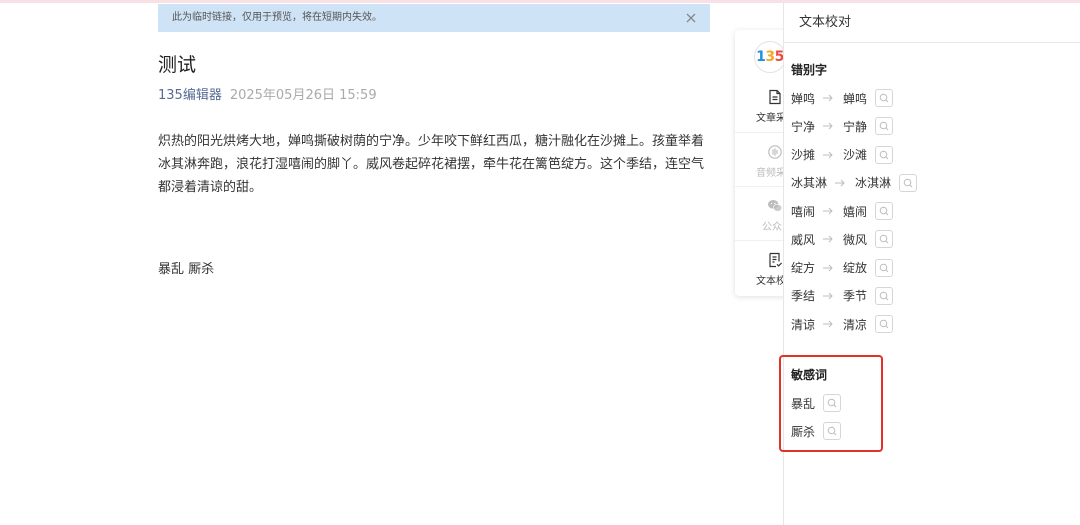  I want to click on document-icon, so click(775, 97).